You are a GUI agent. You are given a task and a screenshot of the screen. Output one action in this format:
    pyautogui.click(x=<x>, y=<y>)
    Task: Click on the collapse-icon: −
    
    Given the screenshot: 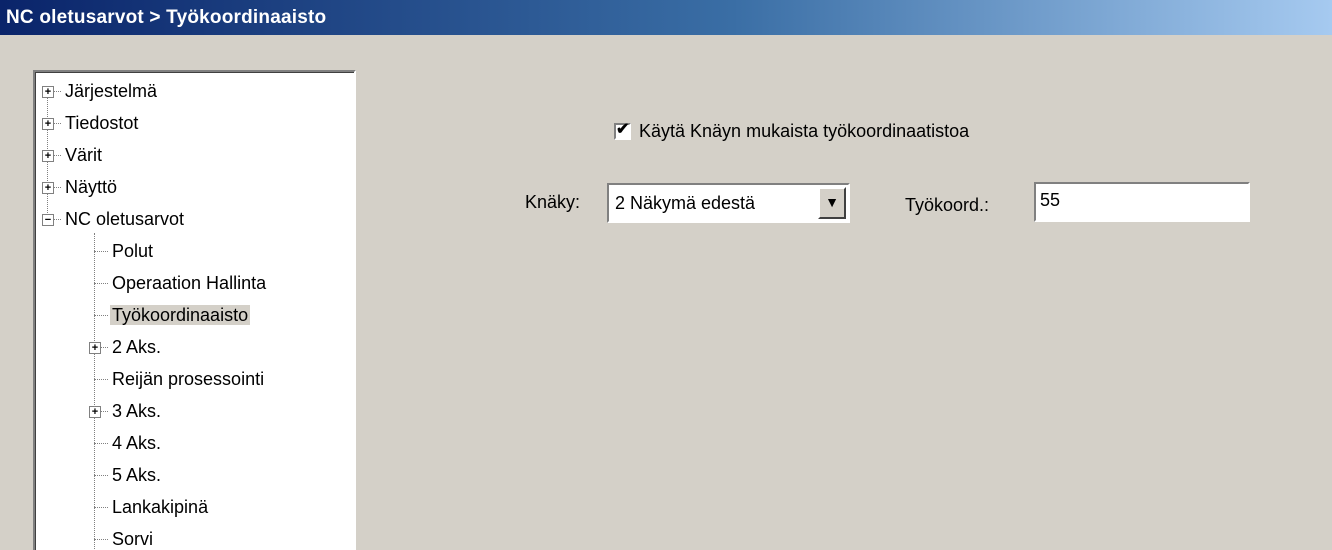 What is the action you would take?
    pyautogui.click(x=48, y=220)
    